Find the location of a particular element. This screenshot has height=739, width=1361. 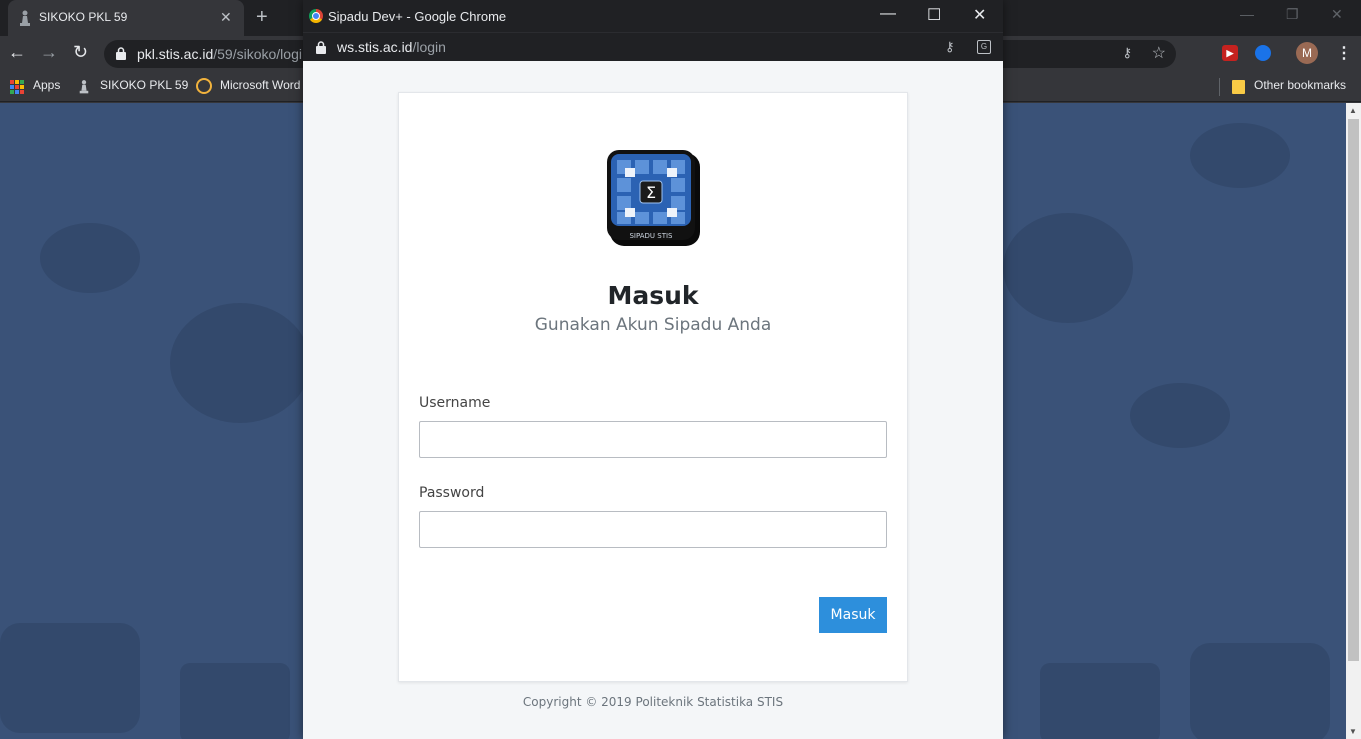

password-input is located at coordinates (653, 529).